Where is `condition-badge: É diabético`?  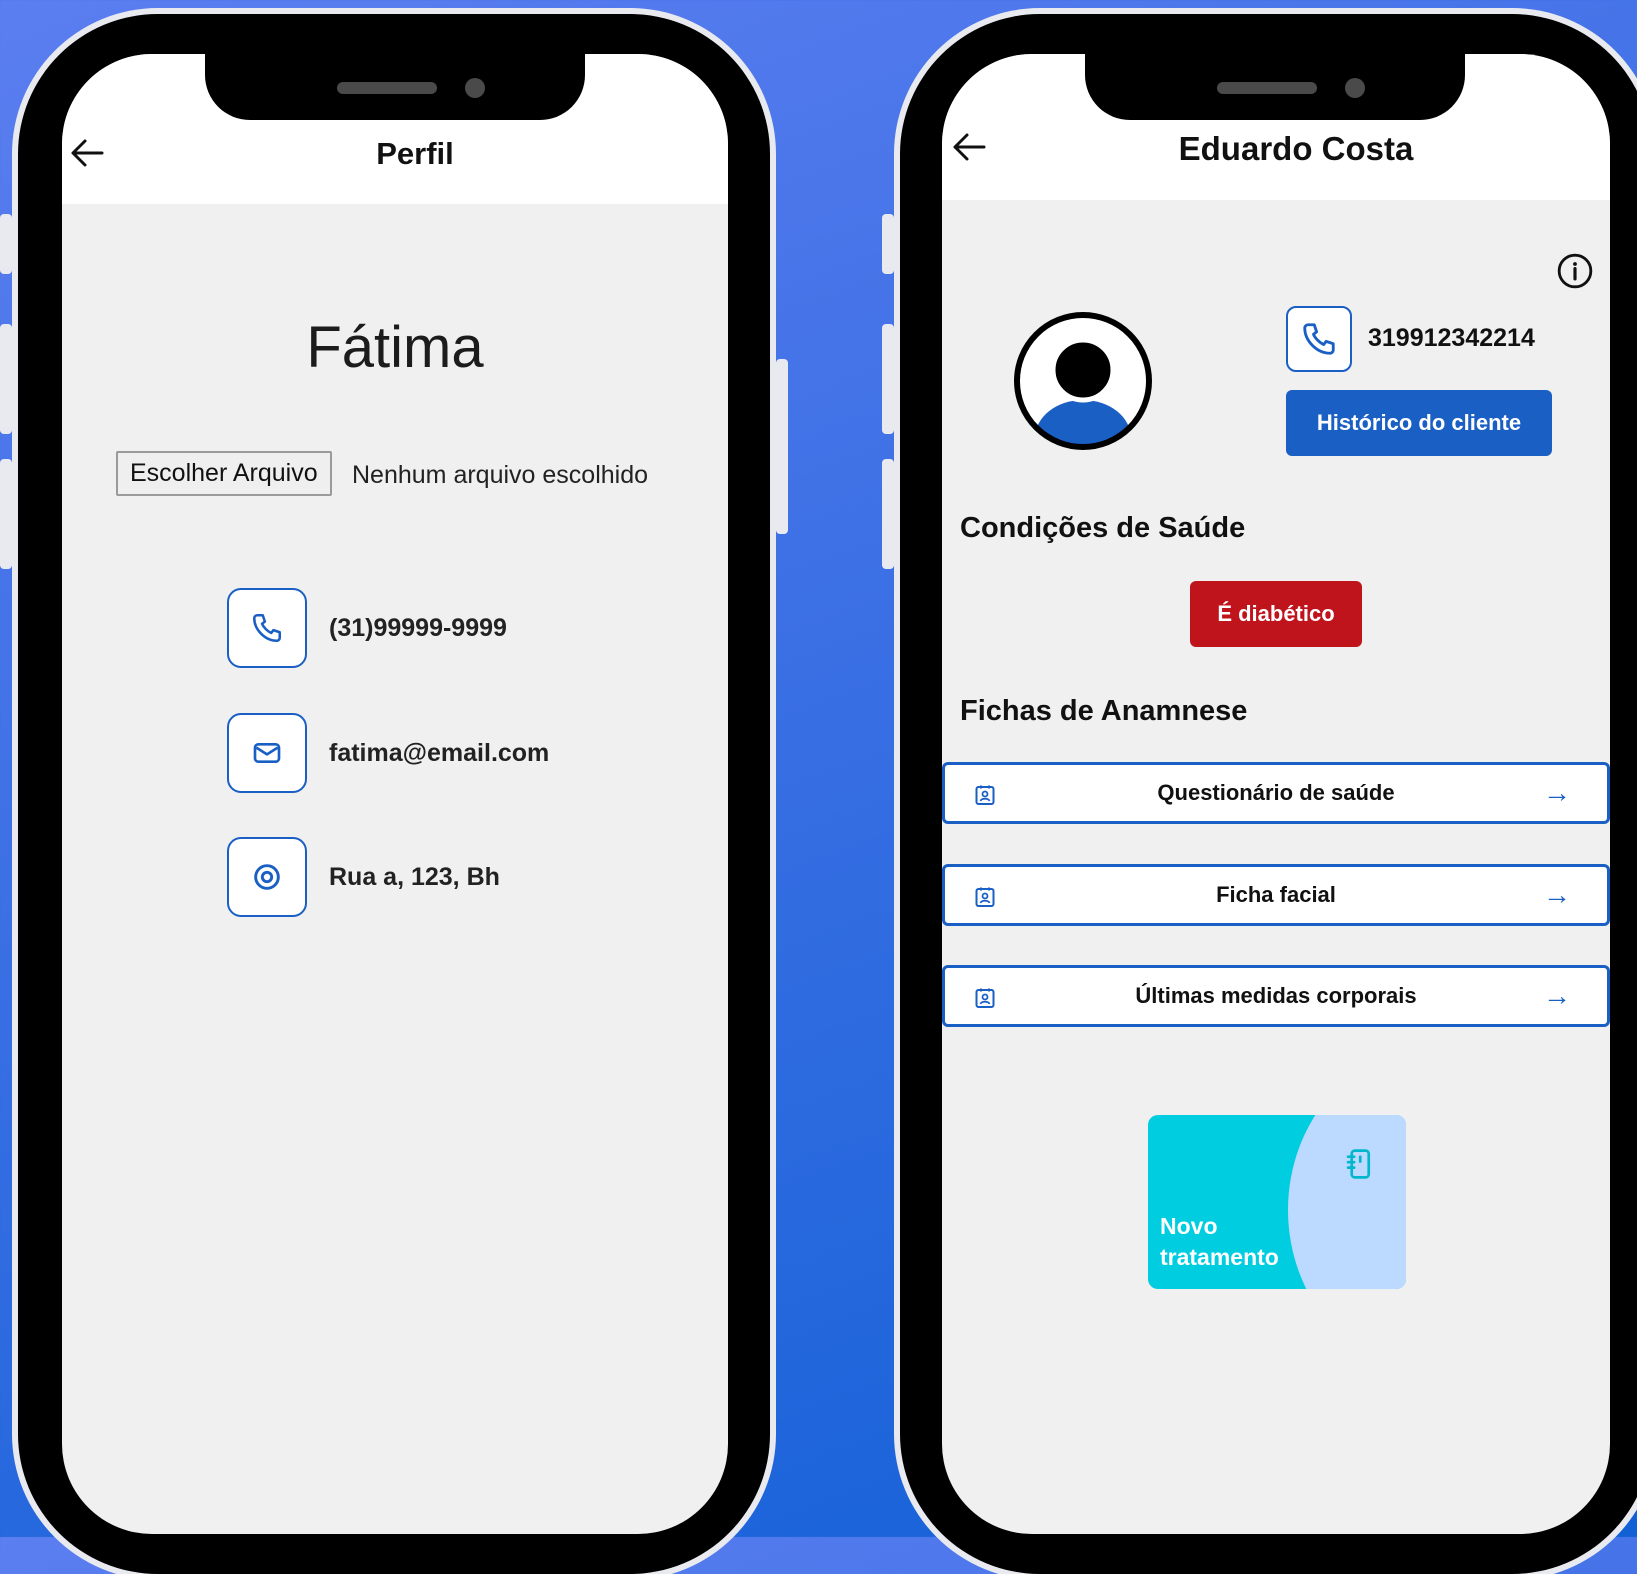
condition-badge: É diabético is located at coordinates (1276, 614).